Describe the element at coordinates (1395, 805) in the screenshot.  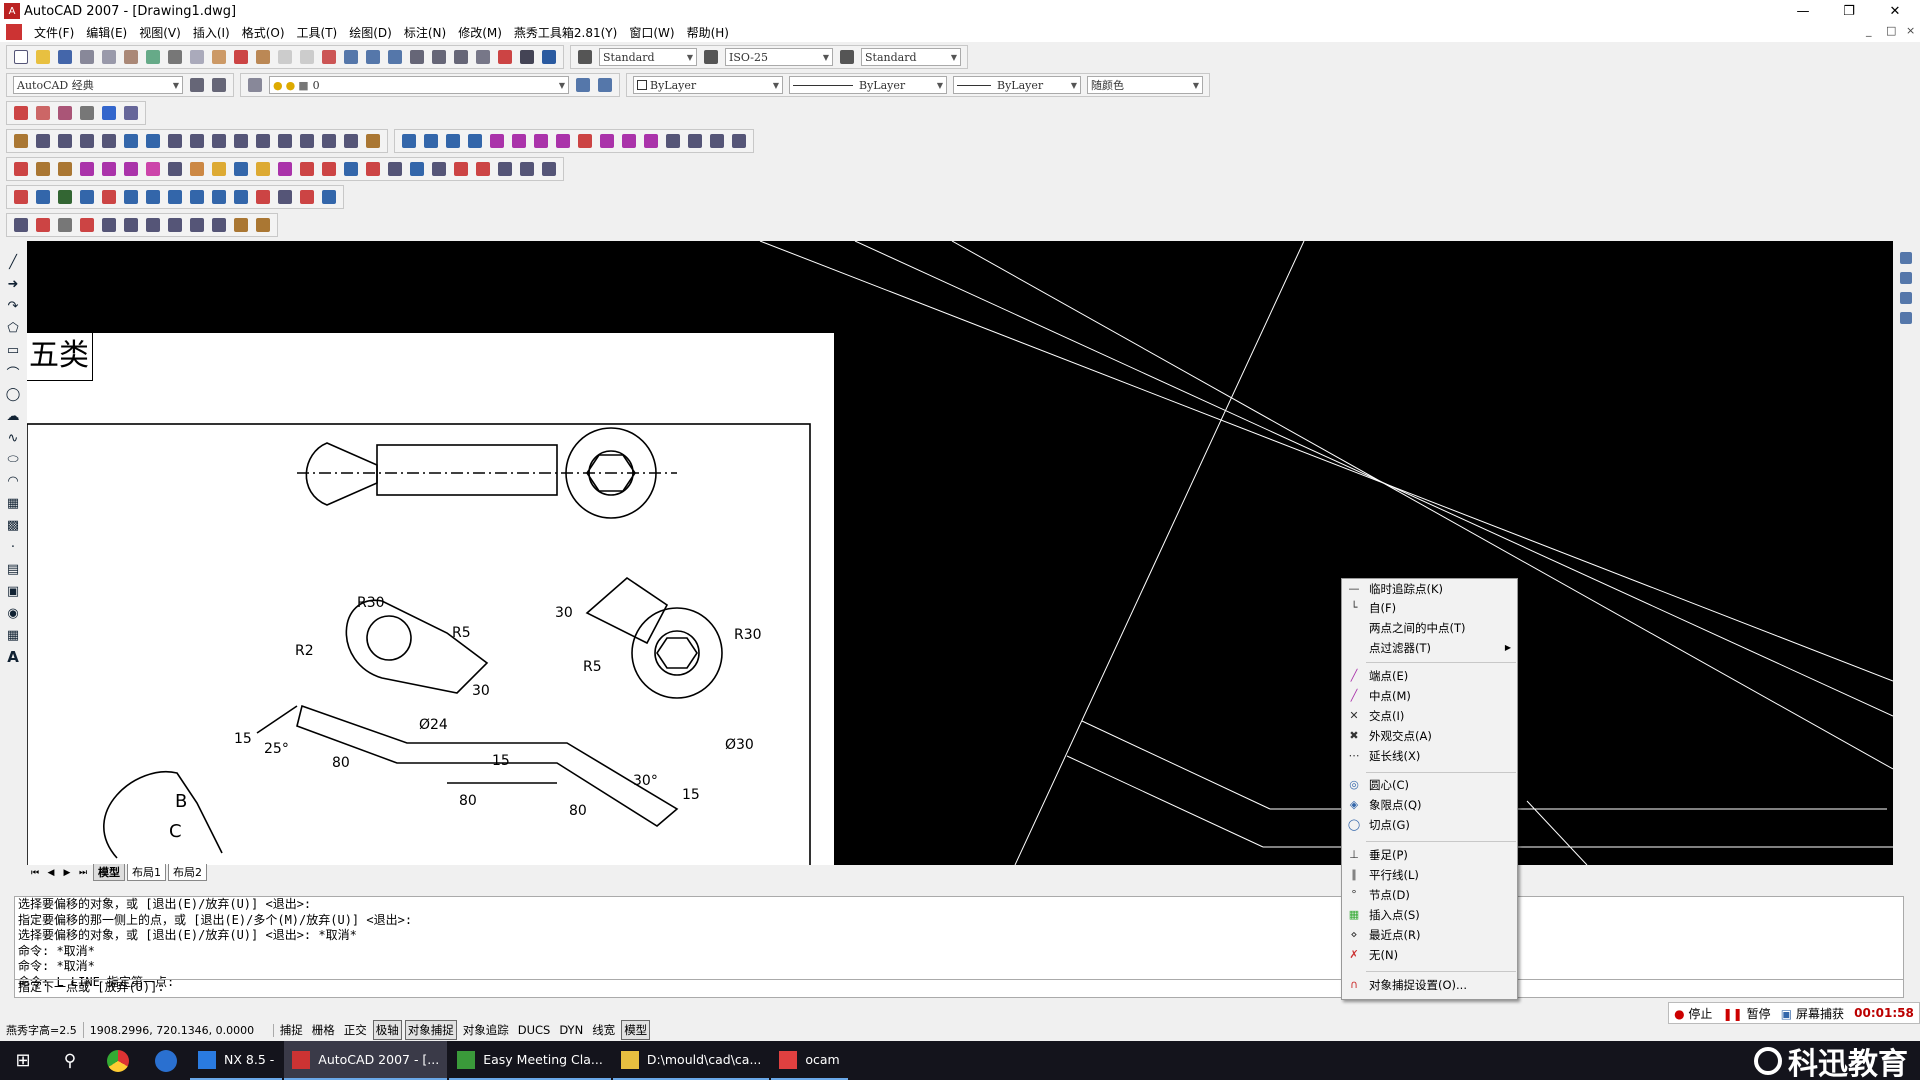
I see `menu-item-quadrant: 象限点(Q)` at that location.